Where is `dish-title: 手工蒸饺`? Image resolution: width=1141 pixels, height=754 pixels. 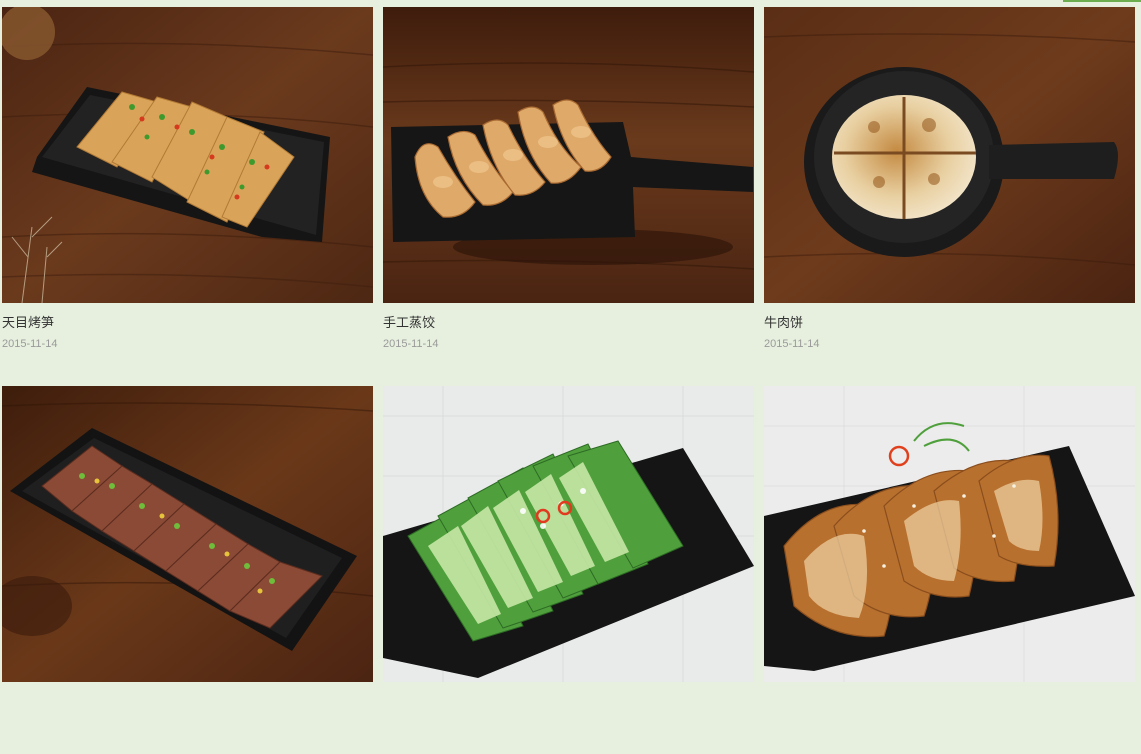
dish-title: 手工蒸饺 is located at coordinates (568, 324).